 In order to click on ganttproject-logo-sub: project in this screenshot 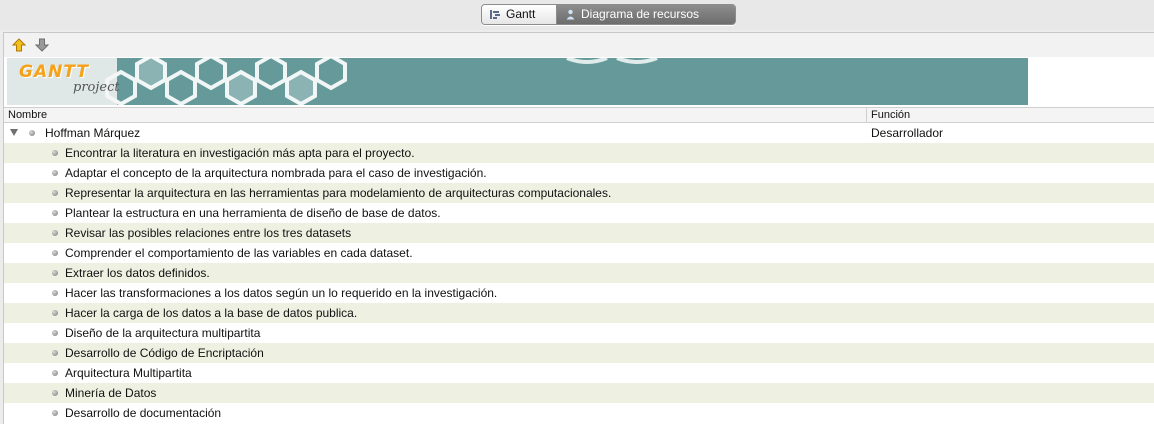, I will do `click(96, 87)`.